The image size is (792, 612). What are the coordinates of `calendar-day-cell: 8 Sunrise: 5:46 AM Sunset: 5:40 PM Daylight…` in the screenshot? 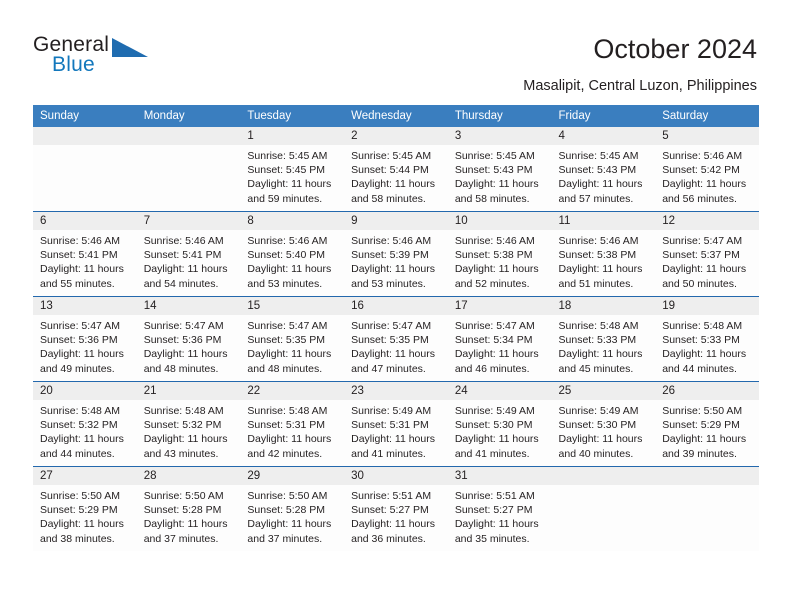 It's located at (292, 254).